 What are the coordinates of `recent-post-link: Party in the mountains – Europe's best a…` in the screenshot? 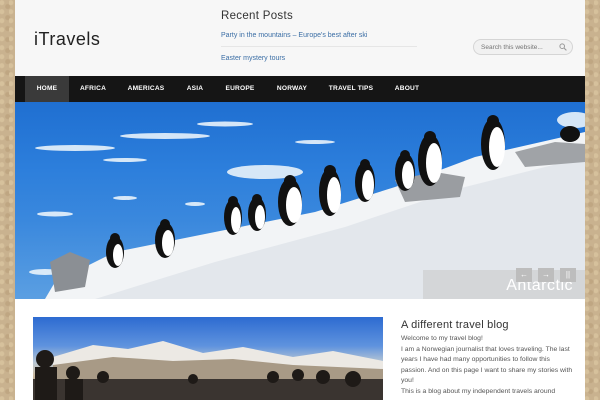 It's located at (319, 39).